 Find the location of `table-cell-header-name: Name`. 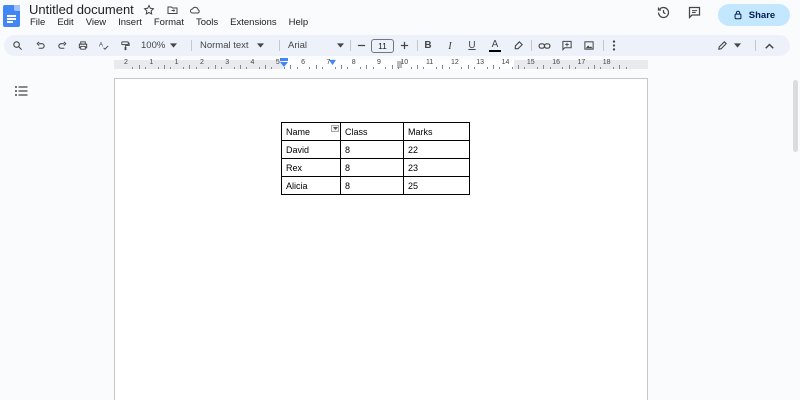

table-cell-header-name: Name is located at coordinates (311, 131).